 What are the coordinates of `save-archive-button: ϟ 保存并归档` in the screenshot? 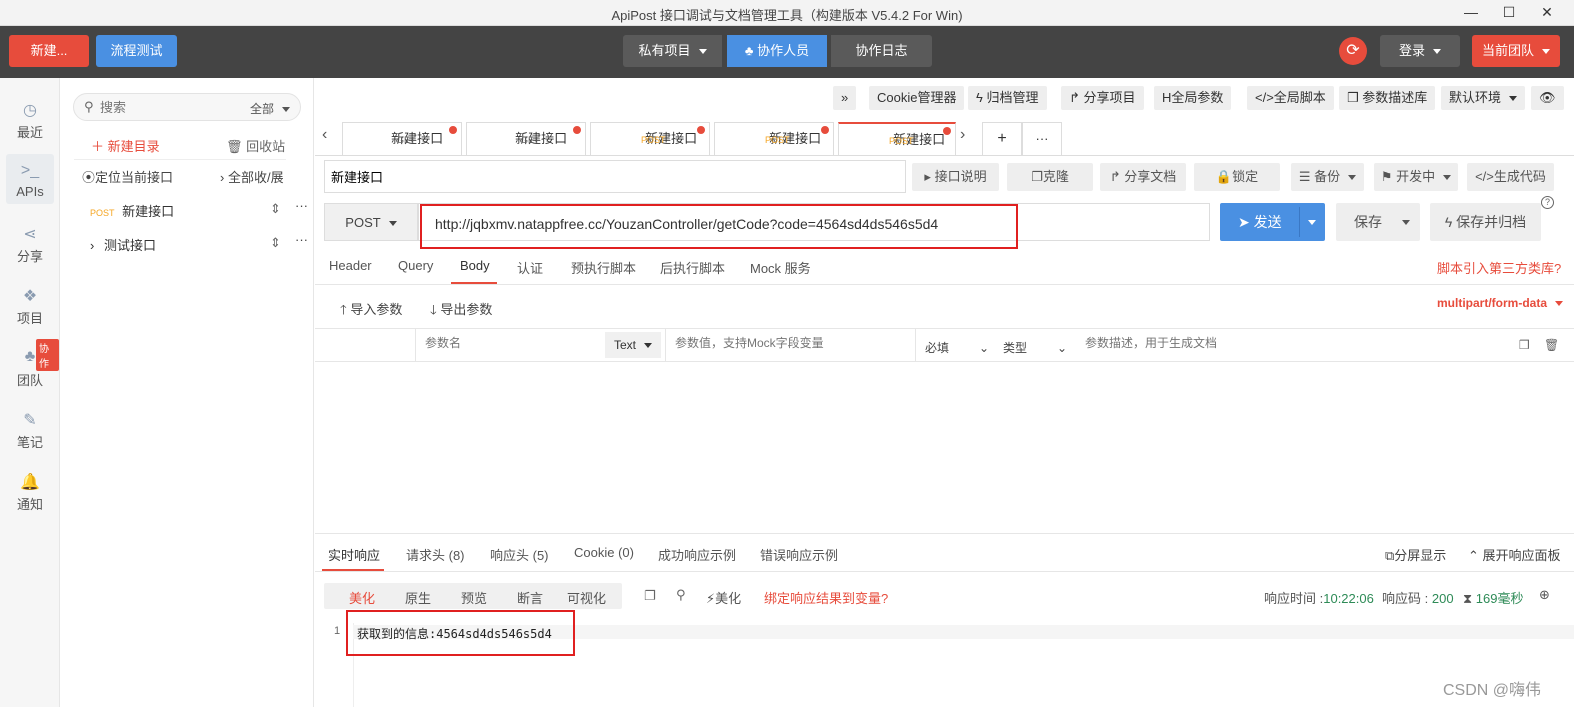 It's located at (1485, 222).